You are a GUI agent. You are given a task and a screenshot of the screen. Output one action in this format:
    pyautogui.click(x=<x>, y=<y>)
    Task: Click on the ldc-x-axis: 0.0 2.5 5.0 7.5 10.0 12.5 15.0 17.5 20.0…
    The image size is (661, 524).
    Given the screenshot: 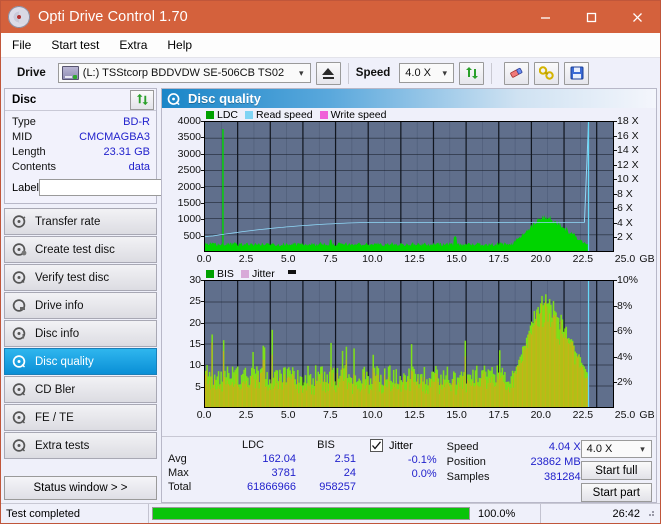 What is the action you would take?
    pyautogui.click(x=409, y=259)
    